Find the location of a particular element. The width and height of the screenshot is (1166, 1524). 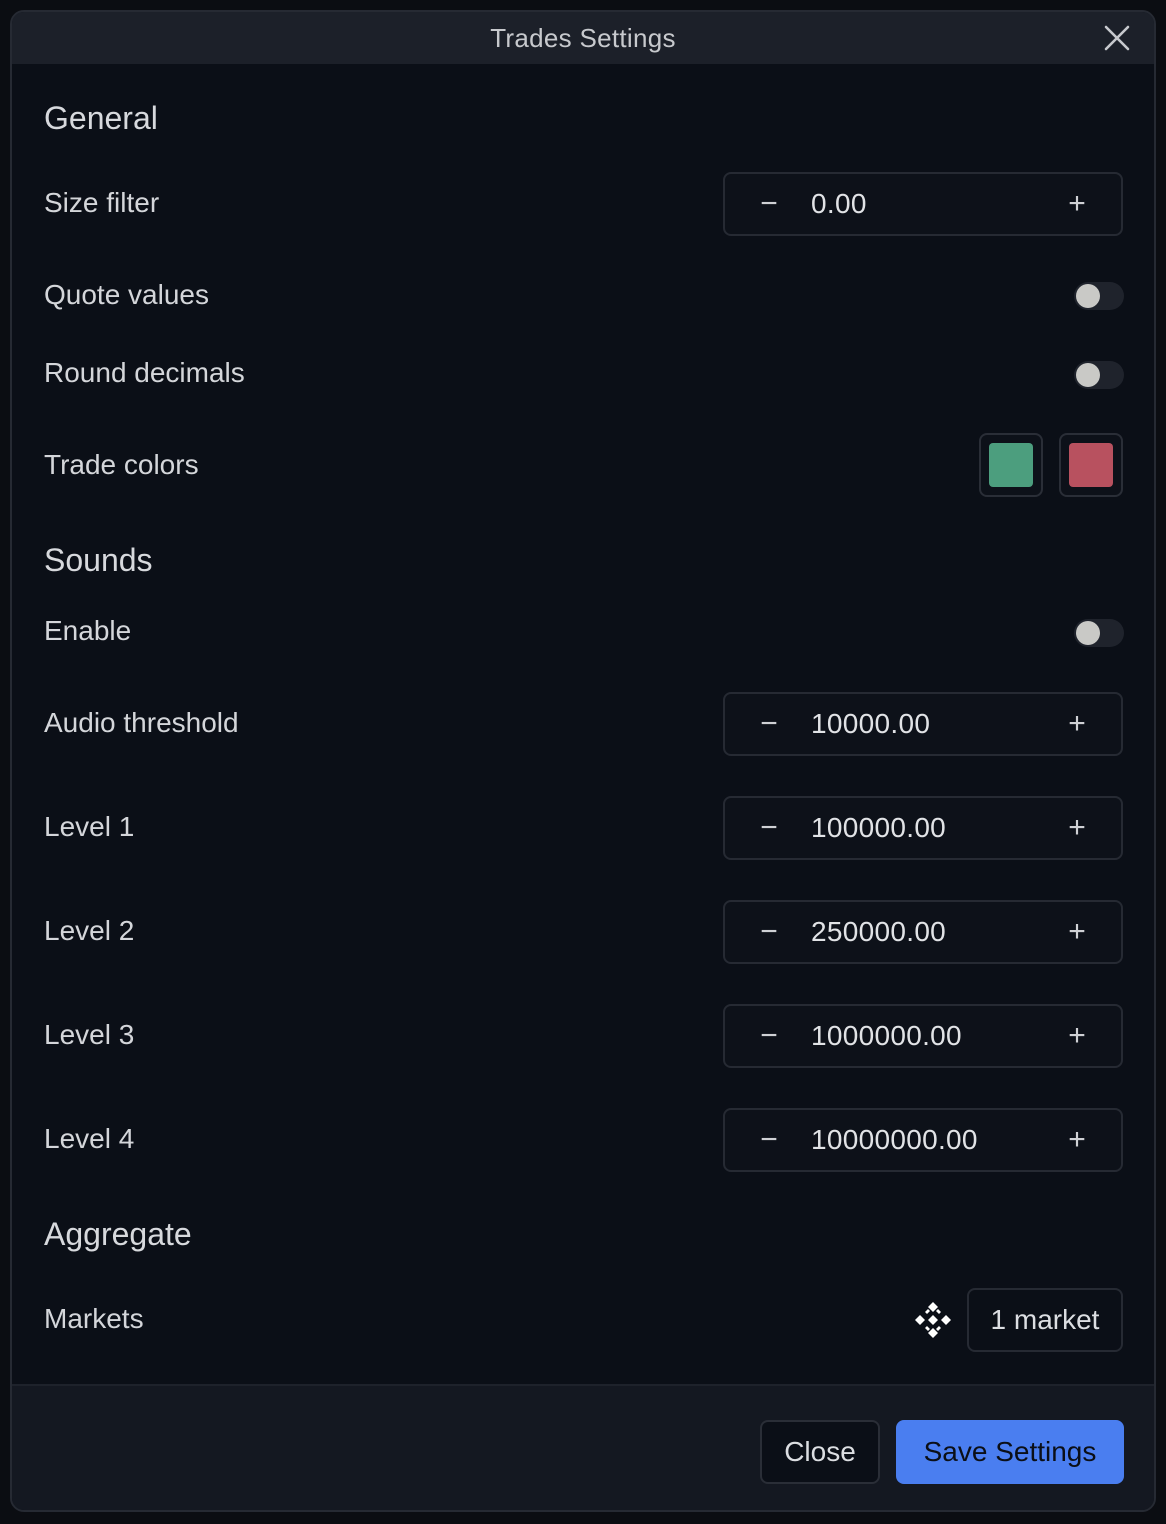

aggregate-heading: Aggregate is located at coordinates (118, 1234).